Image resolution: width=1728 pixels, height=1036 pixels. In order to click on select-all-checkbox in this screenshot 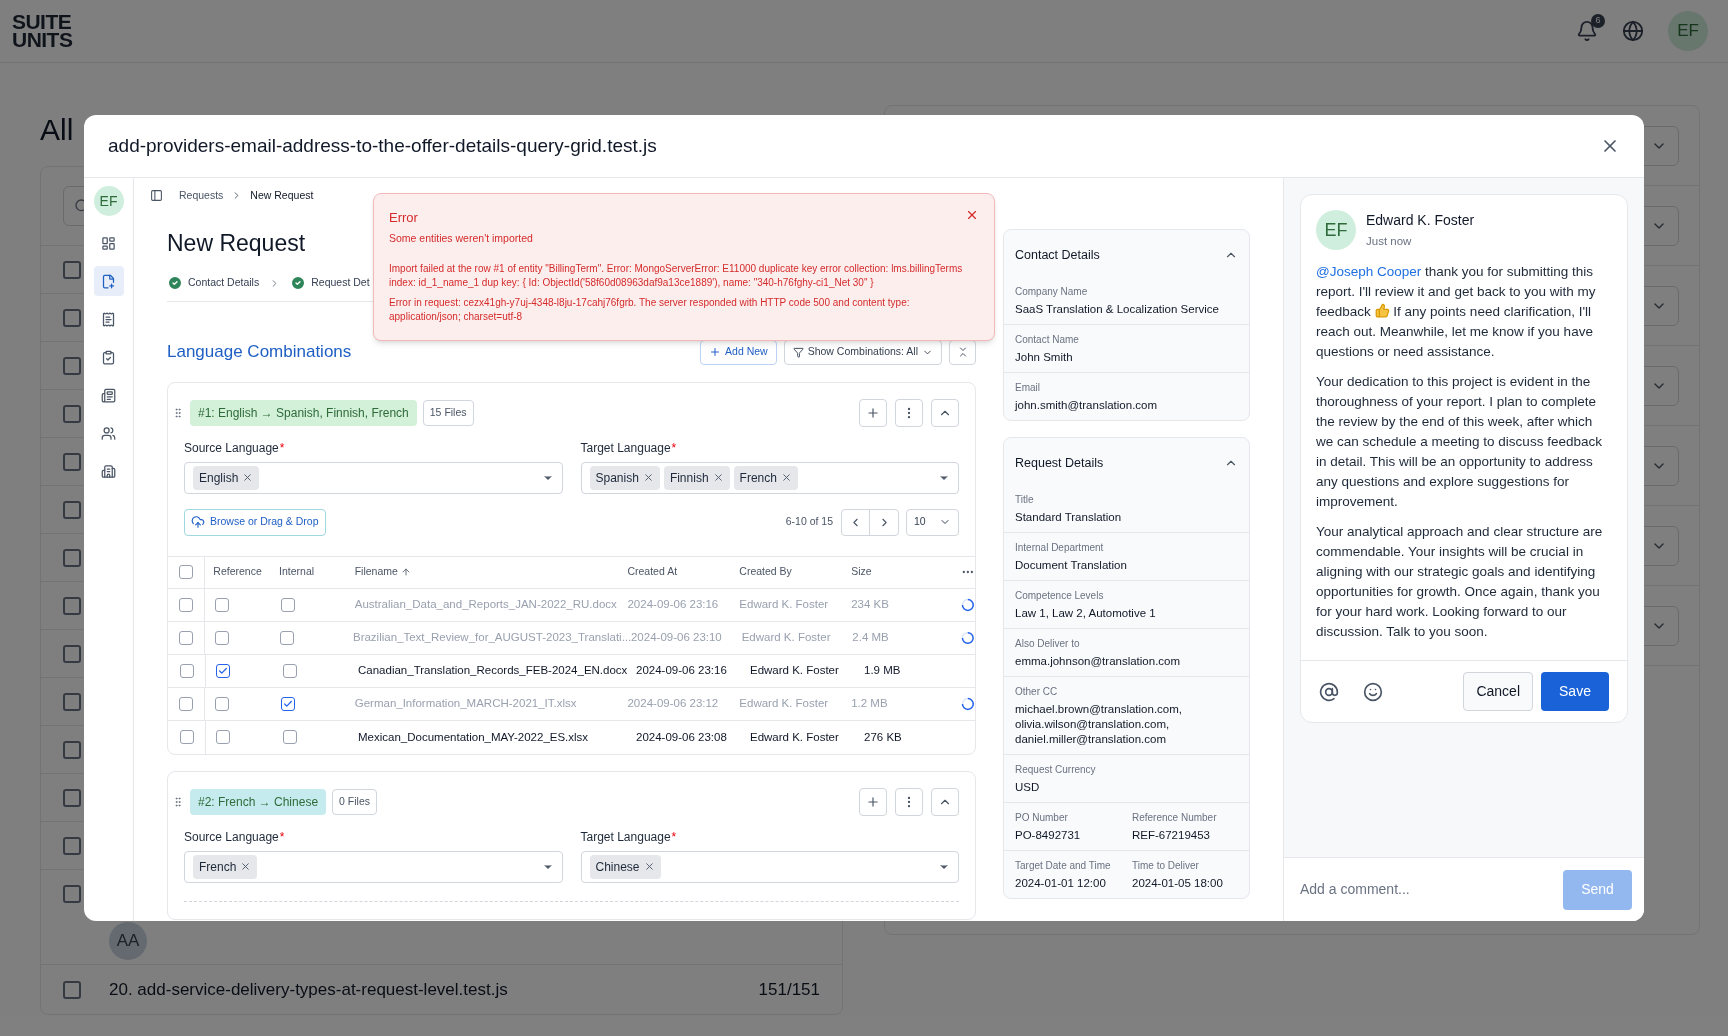, I will do `click(186, 572)`.